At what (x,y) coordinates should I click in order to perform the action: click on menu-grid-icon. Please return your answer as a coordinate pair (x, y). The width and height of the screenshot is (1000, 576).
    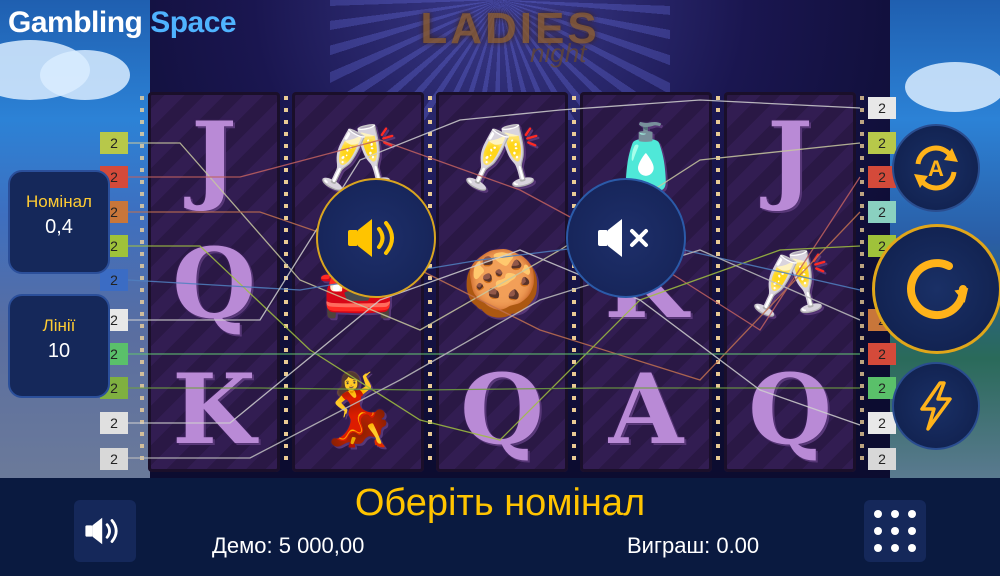
    Looking at the image, I should click on (895, 531).